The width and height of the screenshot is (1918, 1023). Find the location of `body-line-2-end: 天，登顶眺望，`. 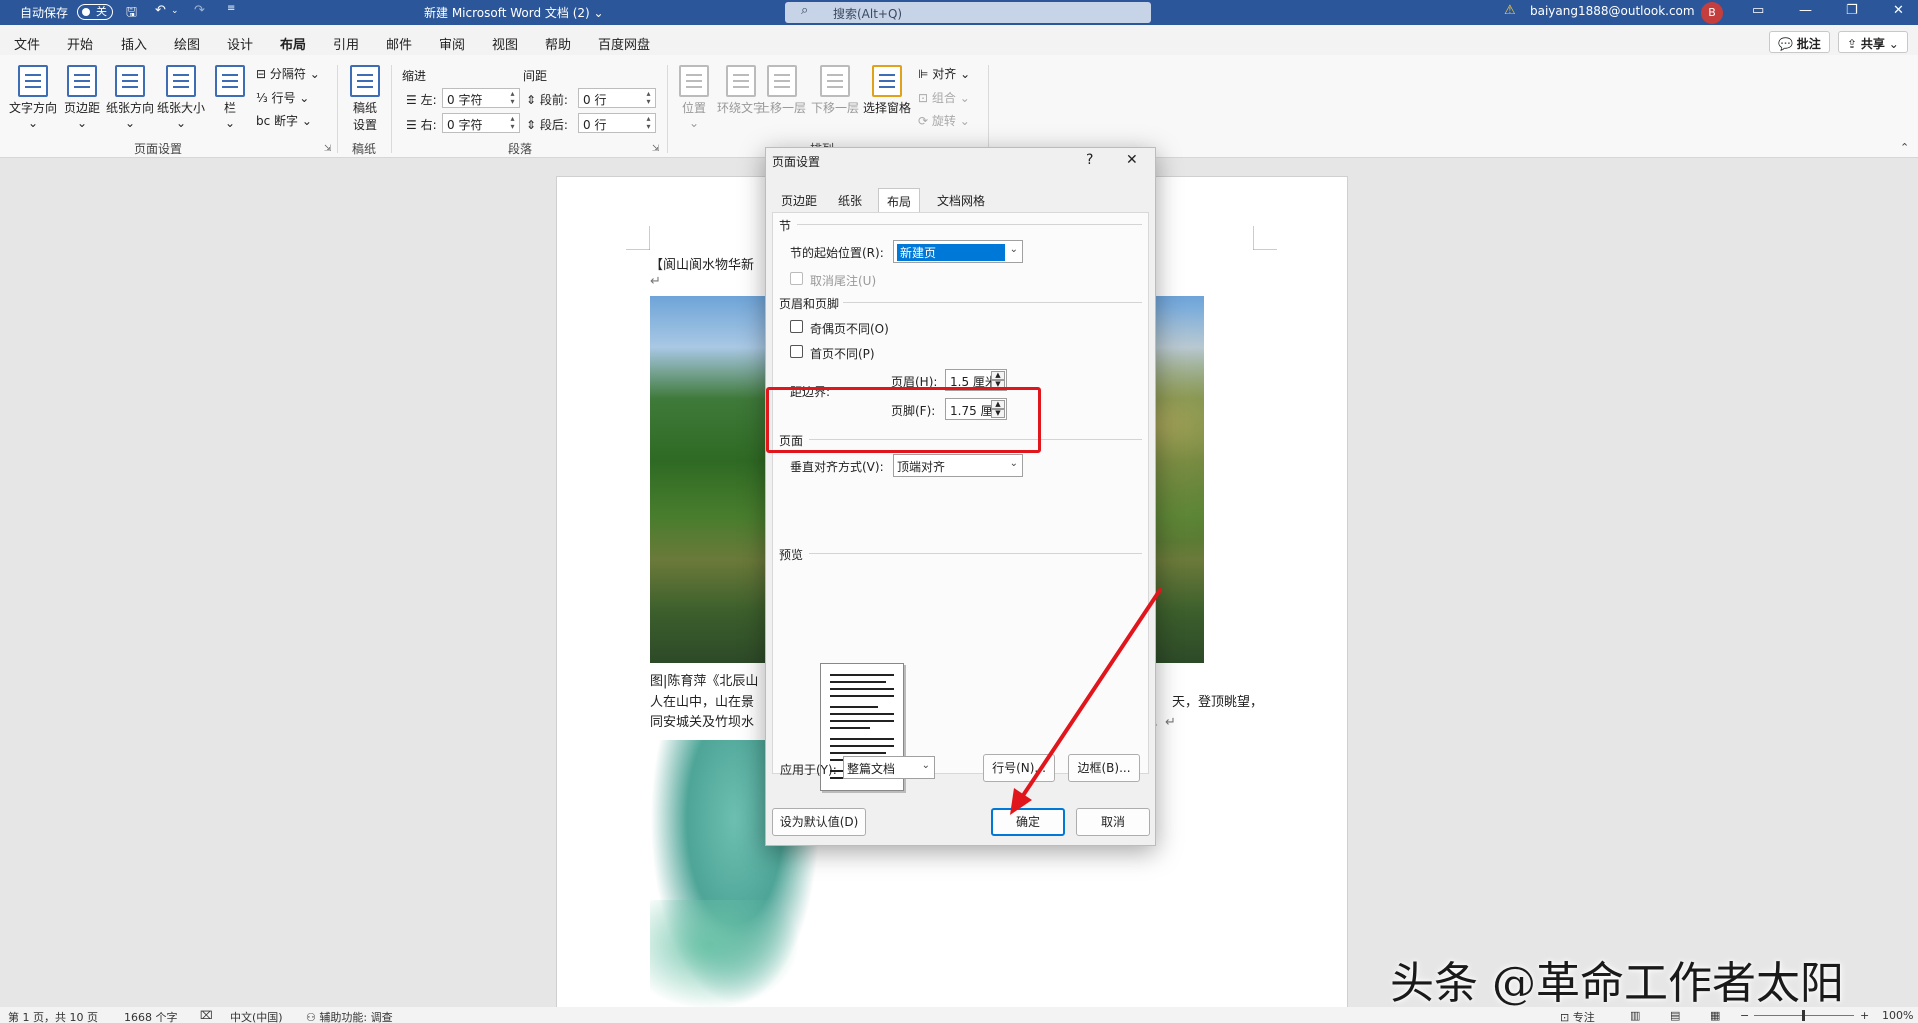

body-line-2-end: 天，登顶眺望， is located at coordinates (1218, 702).